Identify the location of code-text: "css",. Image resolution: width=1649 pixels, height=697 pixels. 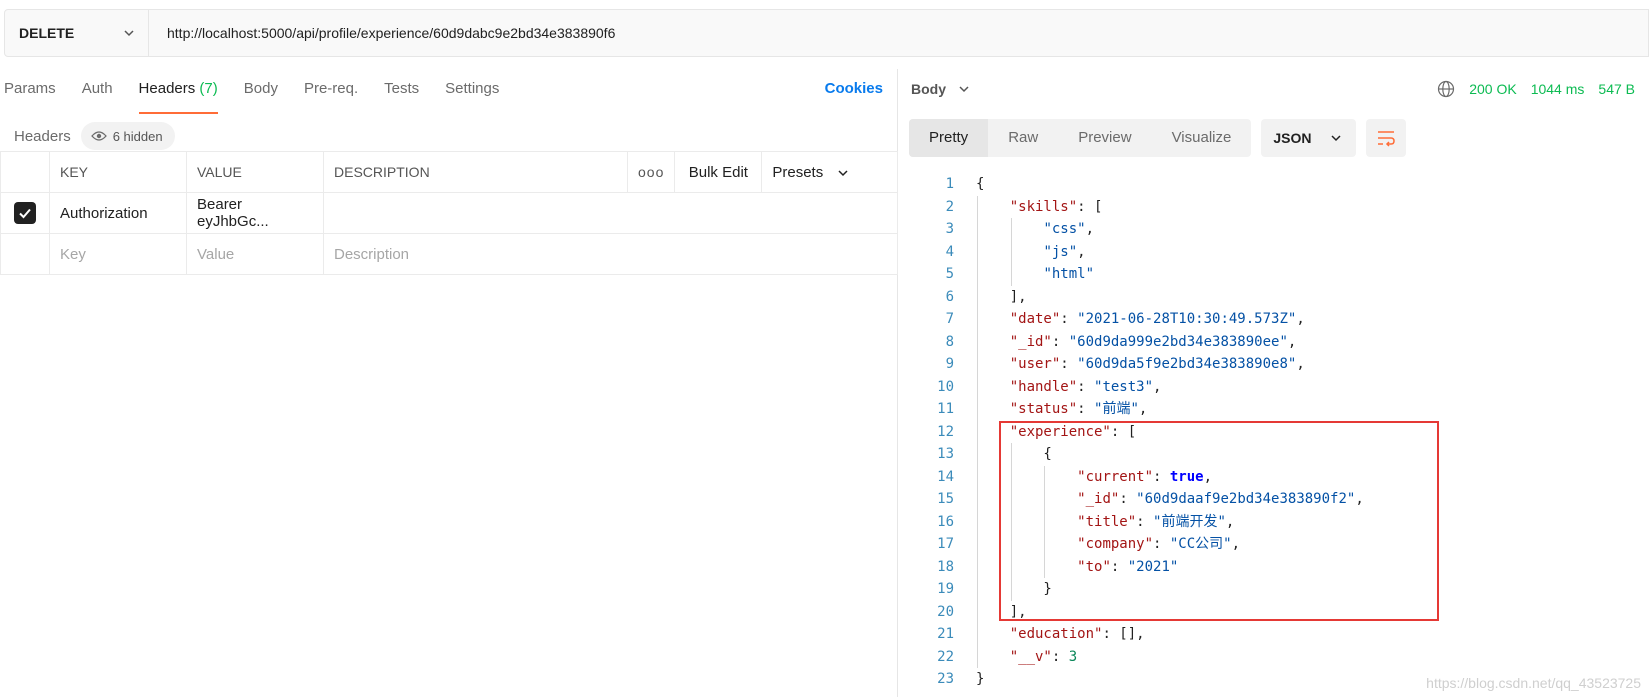
(1035, 229).